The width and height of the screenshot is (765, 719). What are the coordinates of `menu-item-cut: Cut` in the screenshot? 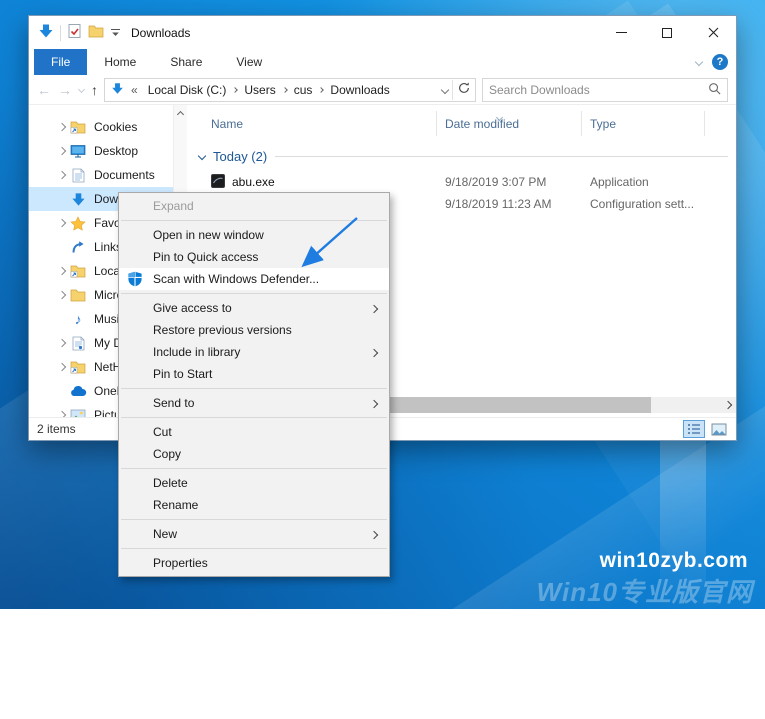 It's located at (254, 432).